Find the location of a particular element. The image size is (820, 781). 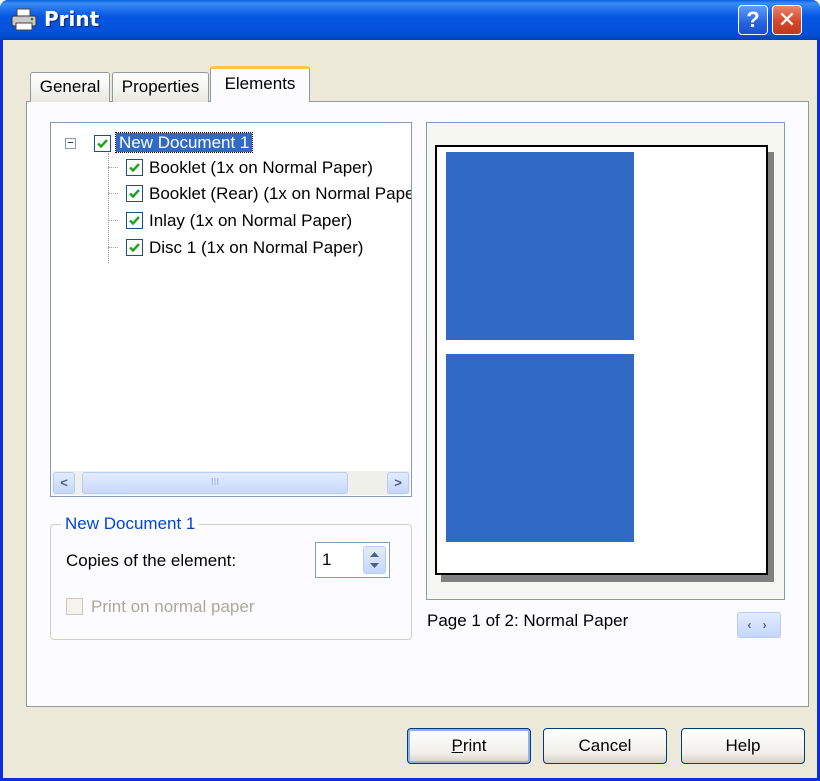

root-checkbox is located at coordinates (102, 143).